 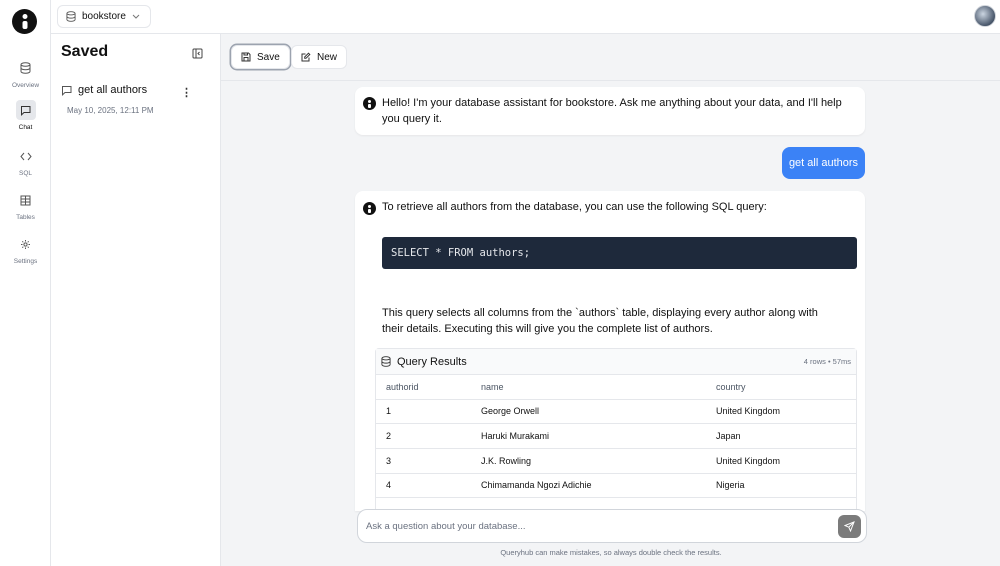 What do you see at coordinates (423, 436) in the screenshot?
I see `table-cell: 2` at bounding box center [423, 436].